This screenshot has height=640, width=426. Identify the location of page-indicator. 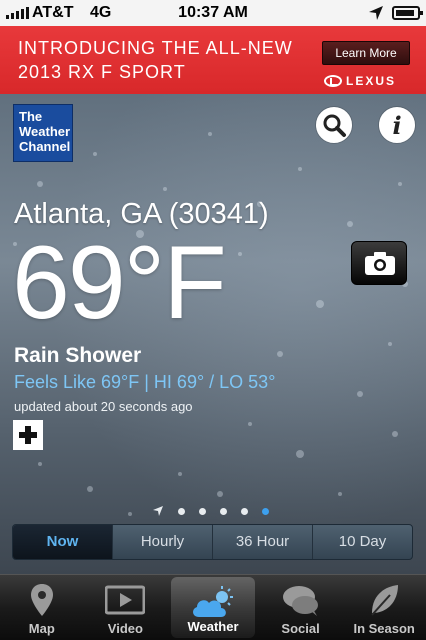
(210, 511).